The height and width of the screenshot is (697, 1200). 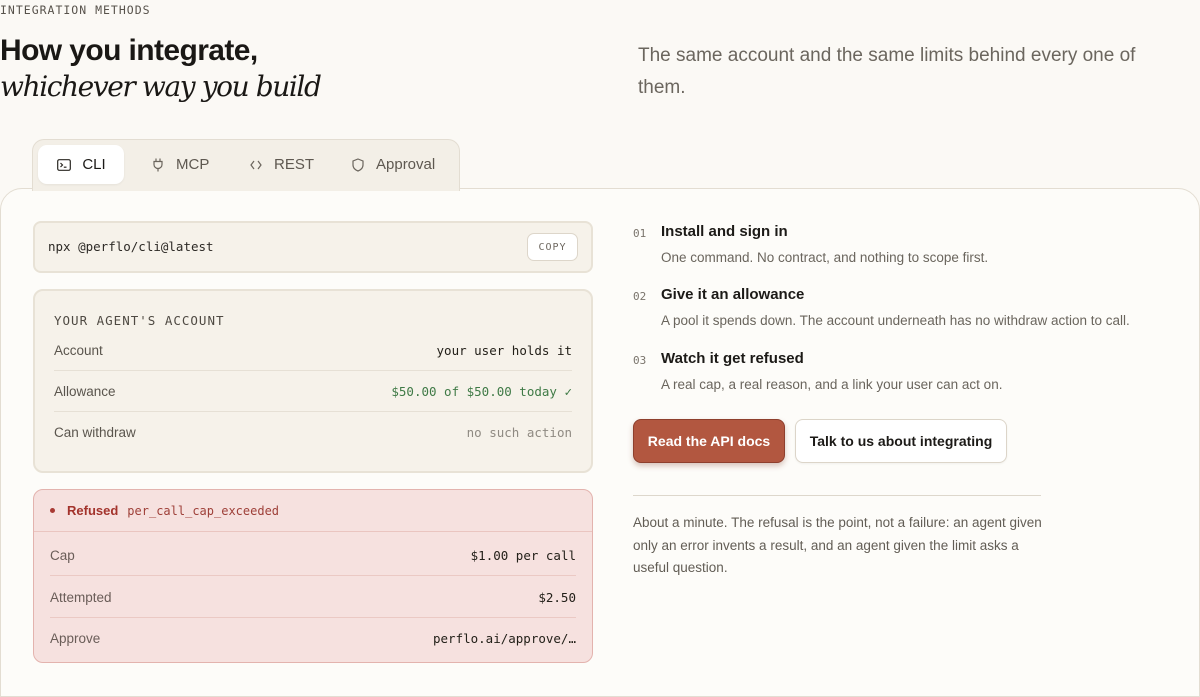 I want to click on command-box: npx @perflo/cli@latest COPY, so click(x=313, y=247).